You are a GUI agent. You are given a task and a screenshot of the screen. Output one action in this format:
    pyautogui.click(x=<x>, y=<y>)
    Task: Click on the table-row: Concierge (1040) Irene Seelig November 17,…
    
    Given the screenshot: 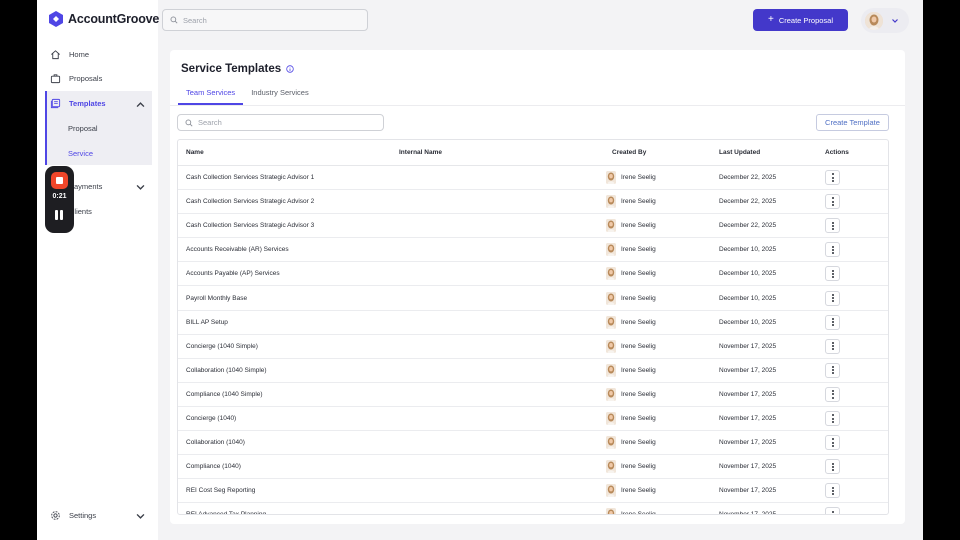 What is the action you would take?
    pyautogui.click(x=533, y=419)
    